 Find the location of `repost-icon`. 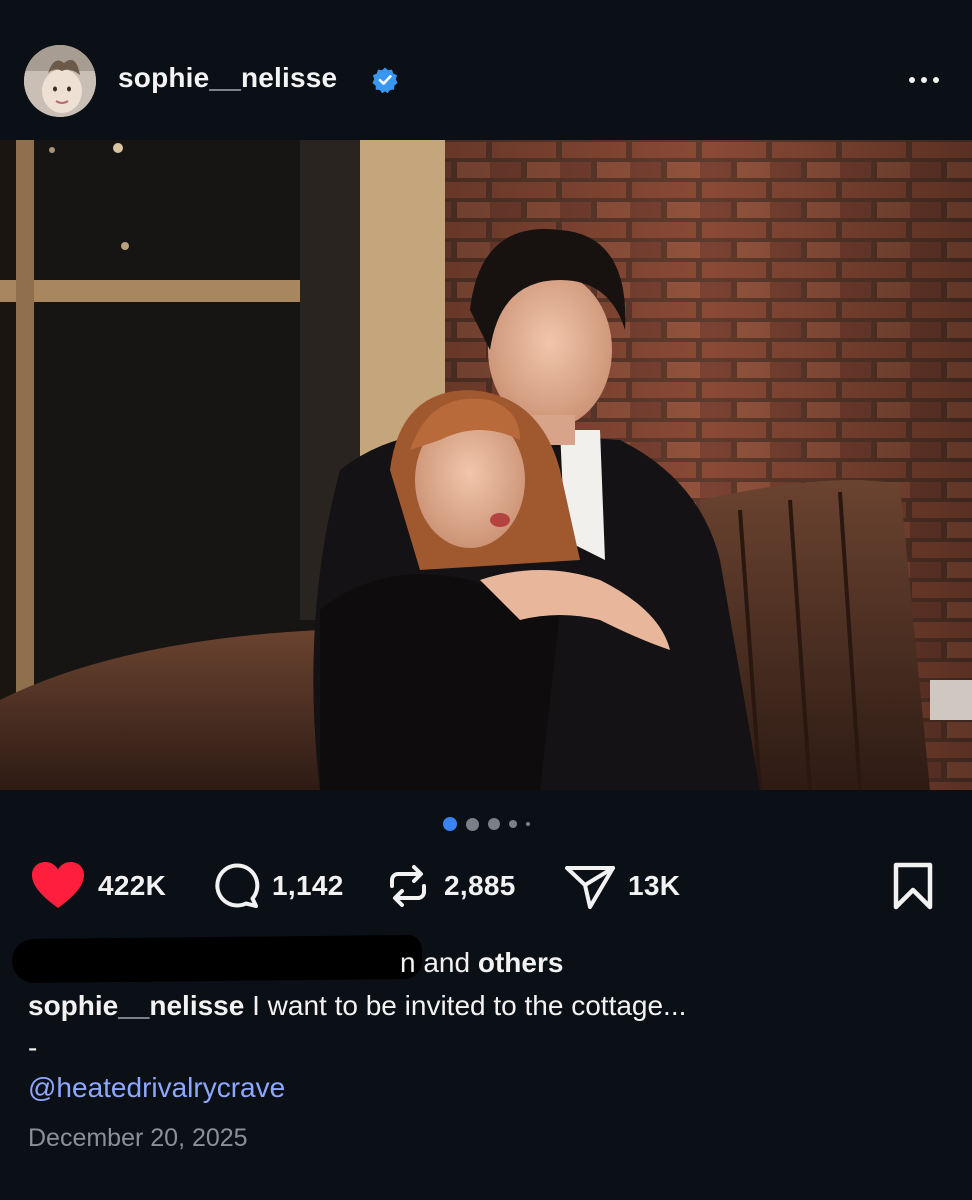

repost-icon is located at coordinates (408, 886).